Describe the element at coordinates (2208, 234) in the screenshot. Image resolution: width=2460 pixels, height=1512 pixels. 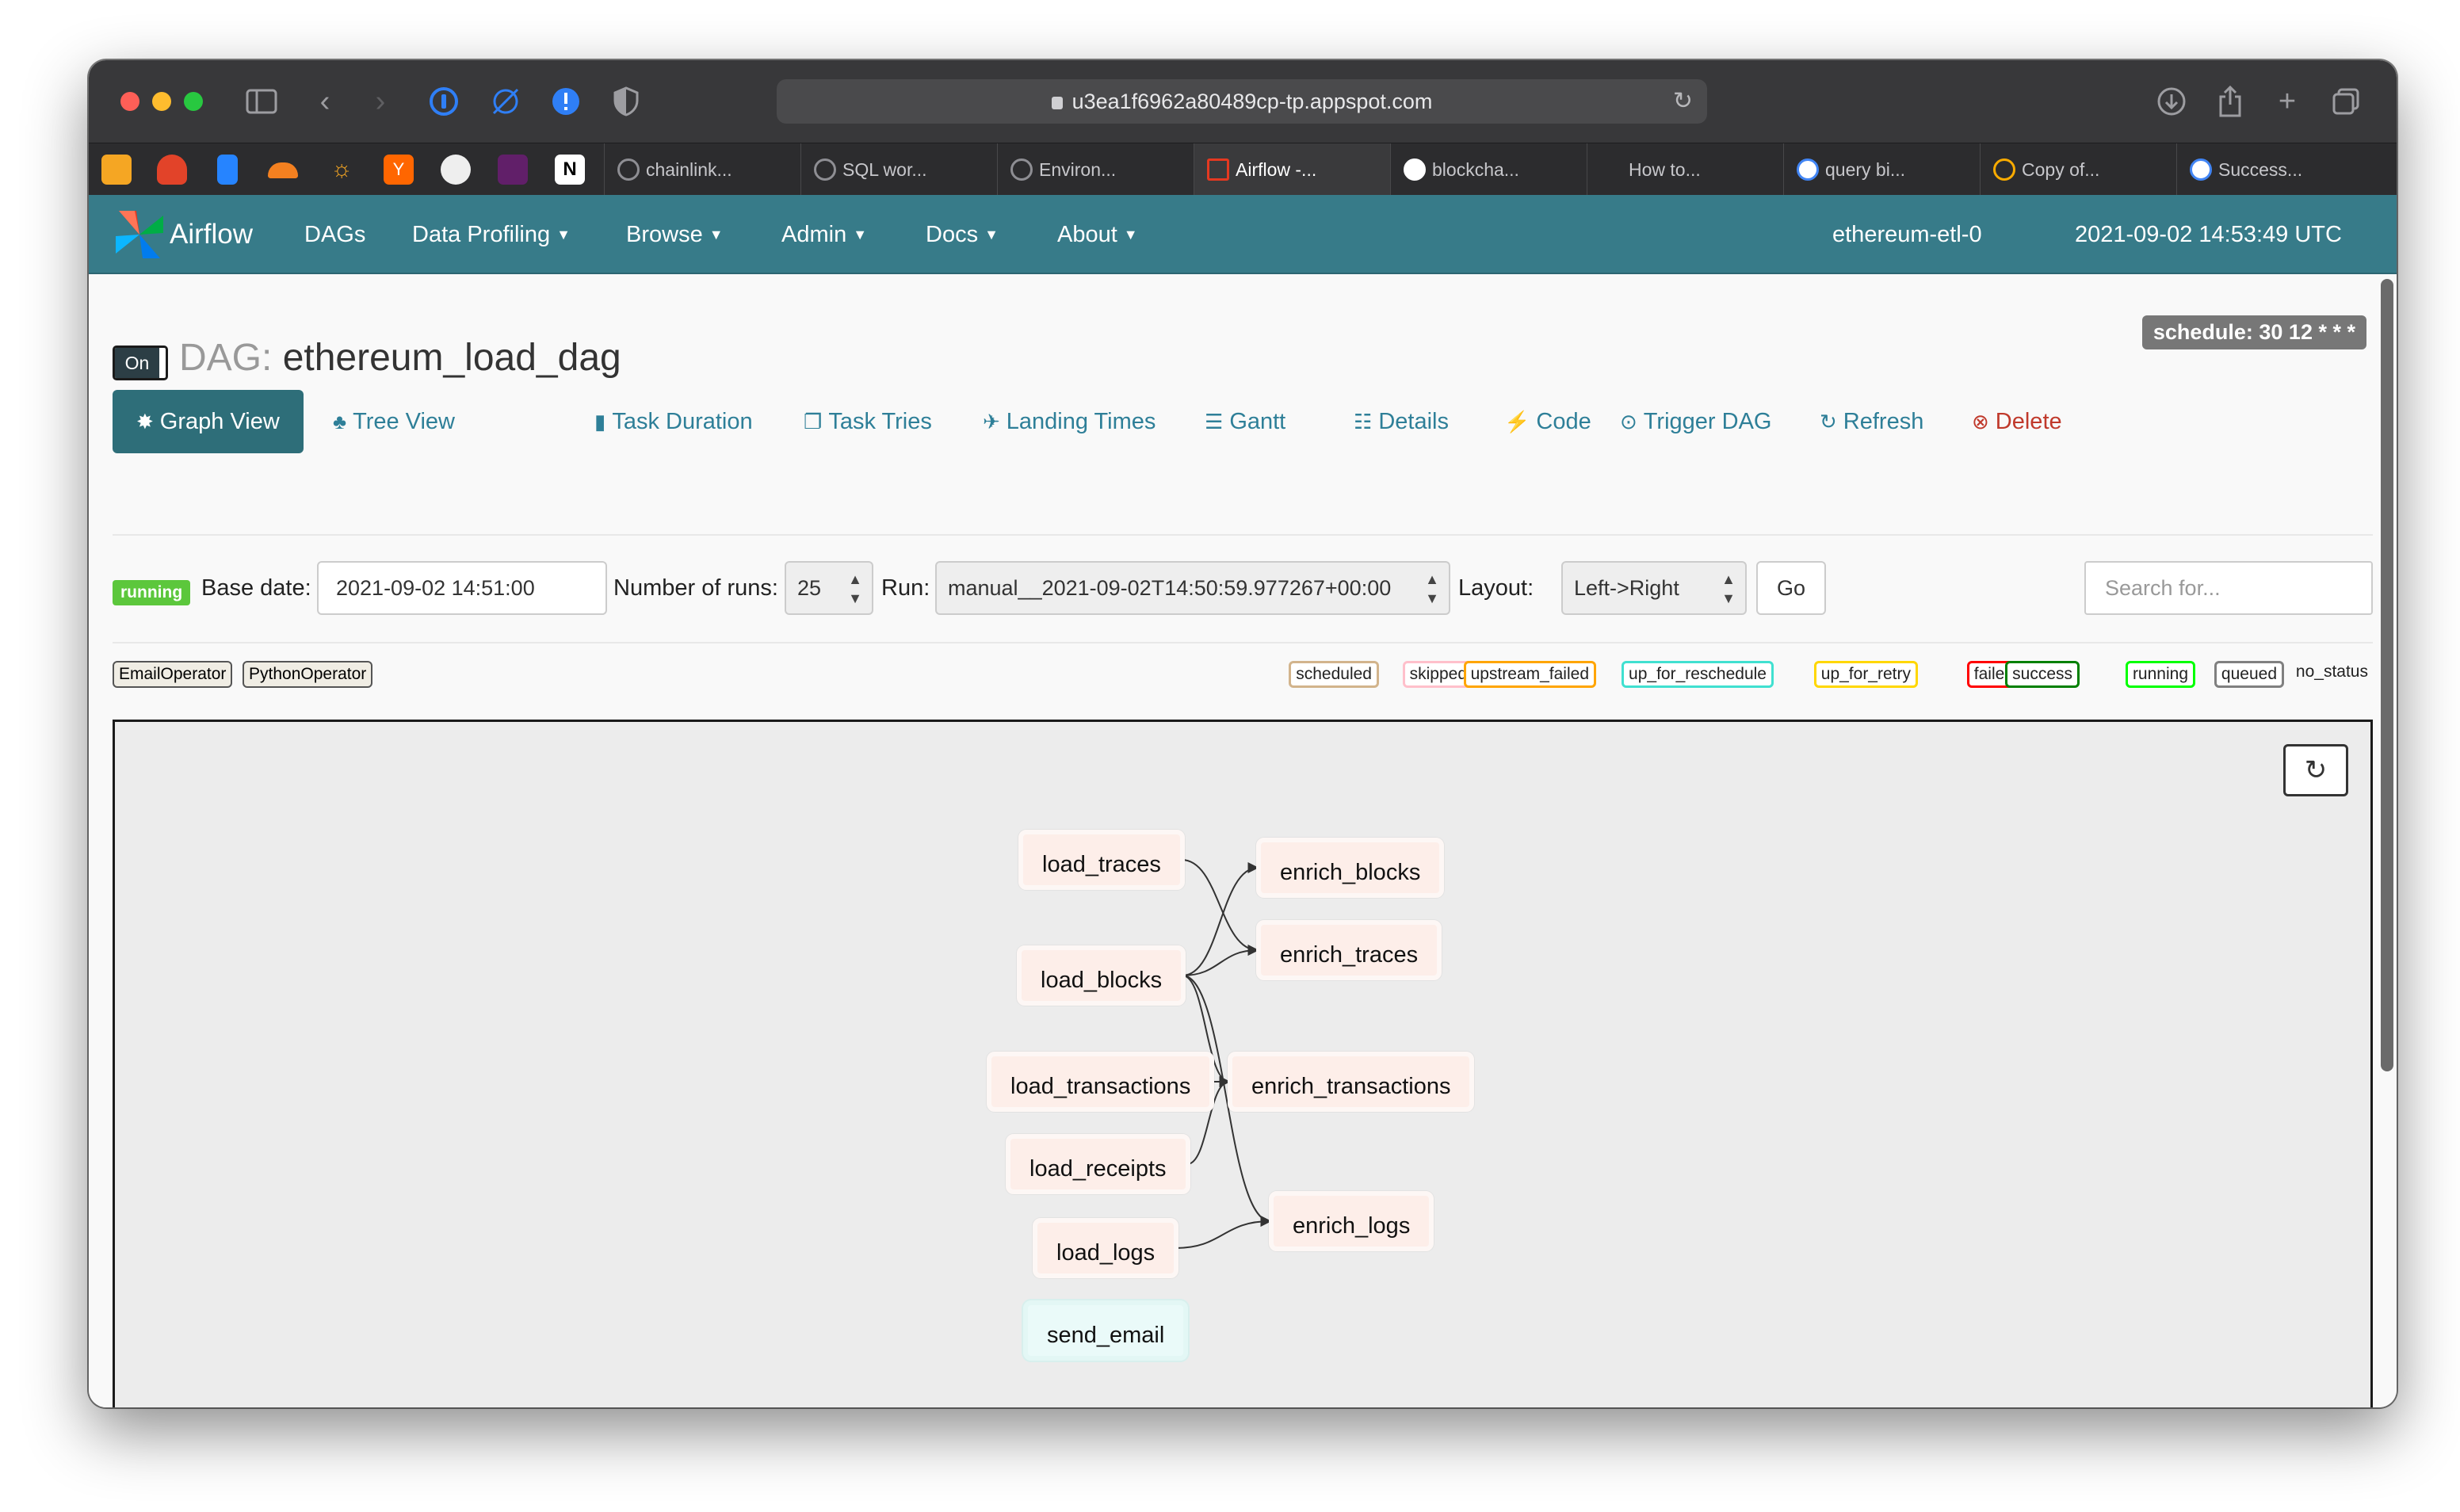
I see `current-datetime: 2021-09-02 14:53:49 UTC` at that location.